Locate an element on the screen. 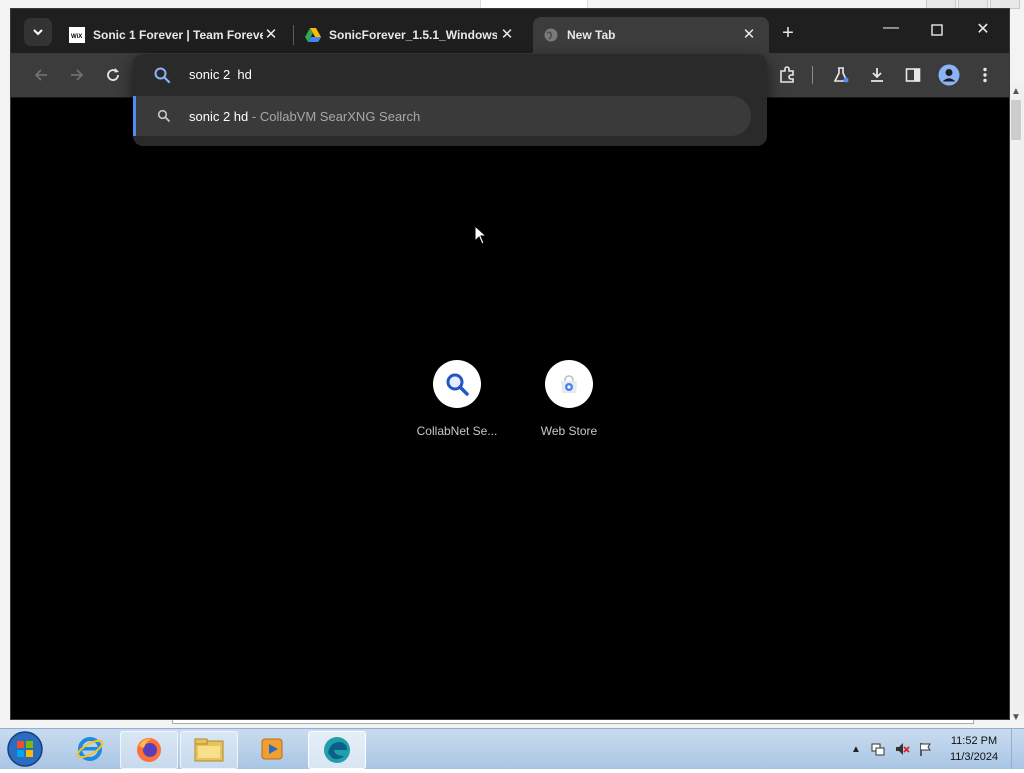 Image resolution: width=1024 pixels, height=773 pixels. profile-avatar-icon is located at coordinates (949, 75).